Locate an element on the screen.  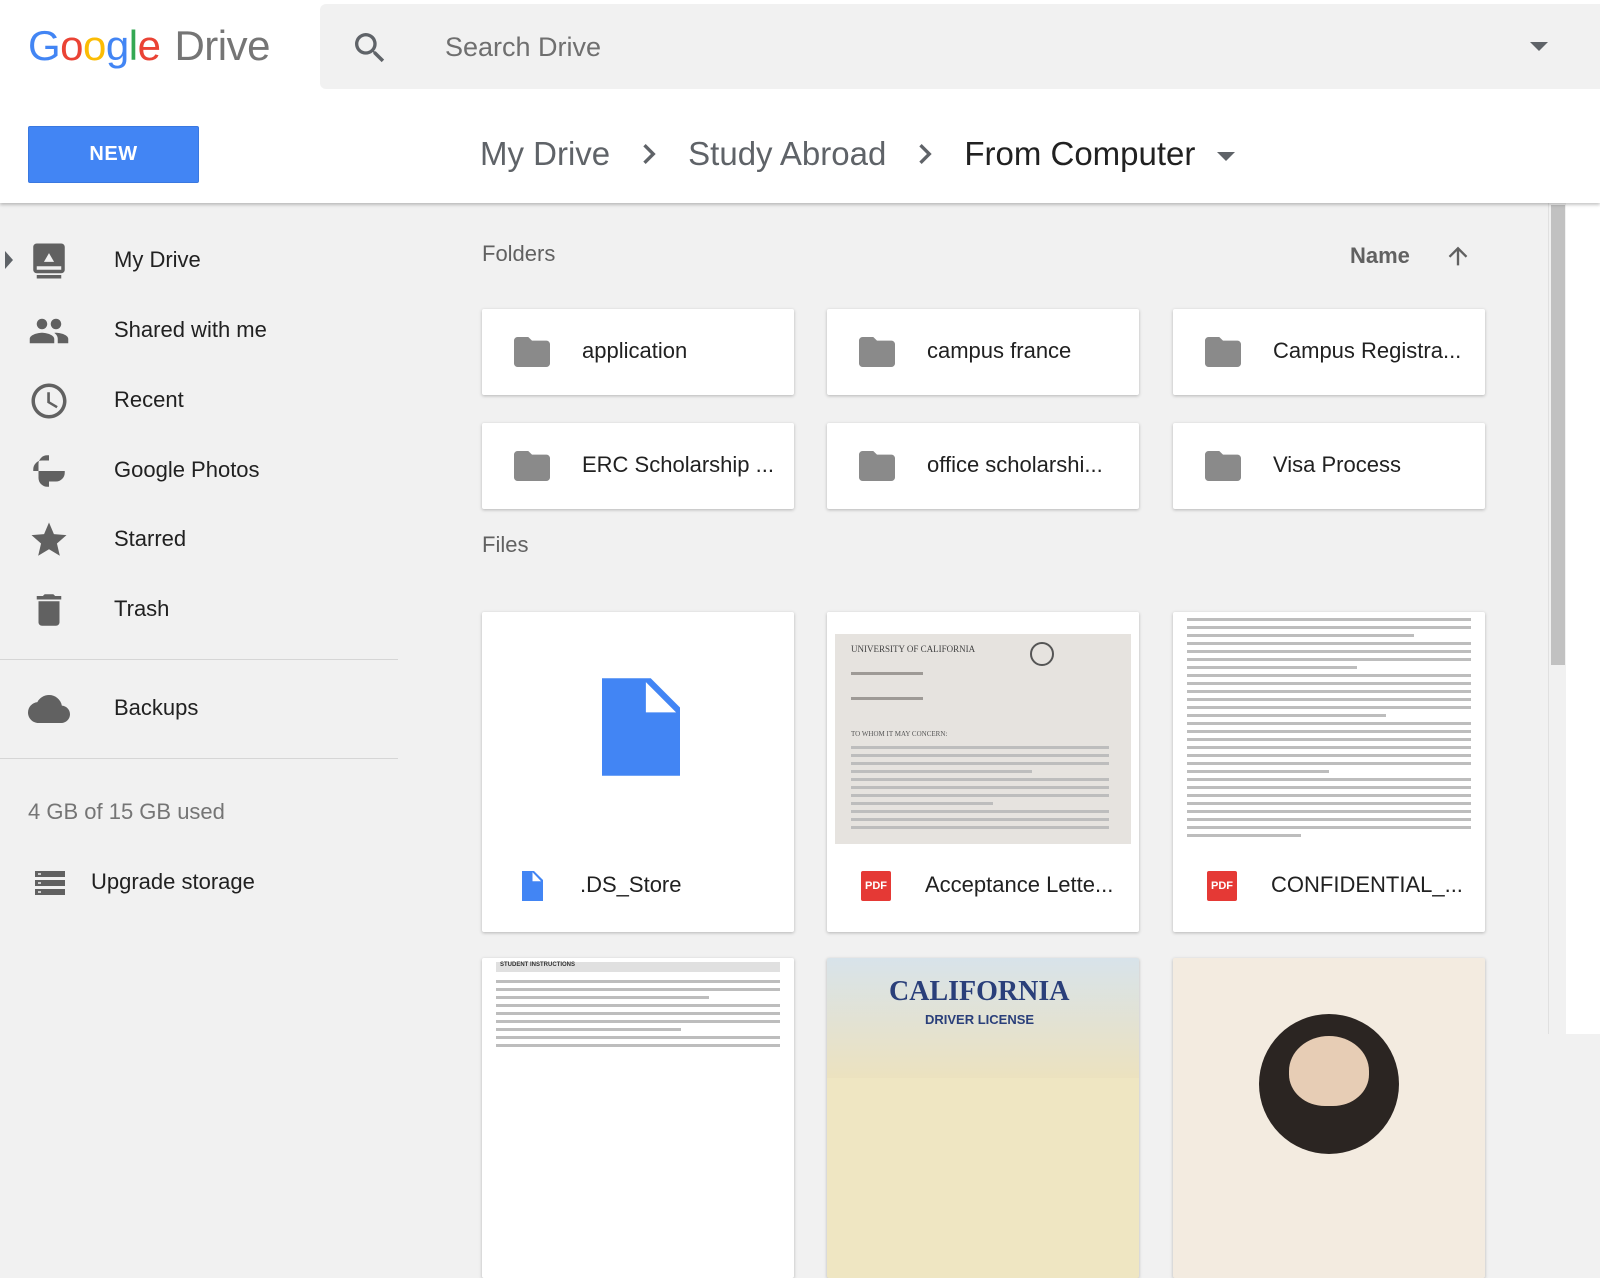
upgrade-storage-link: Upgrade storage is located at coordinates (199, 883).